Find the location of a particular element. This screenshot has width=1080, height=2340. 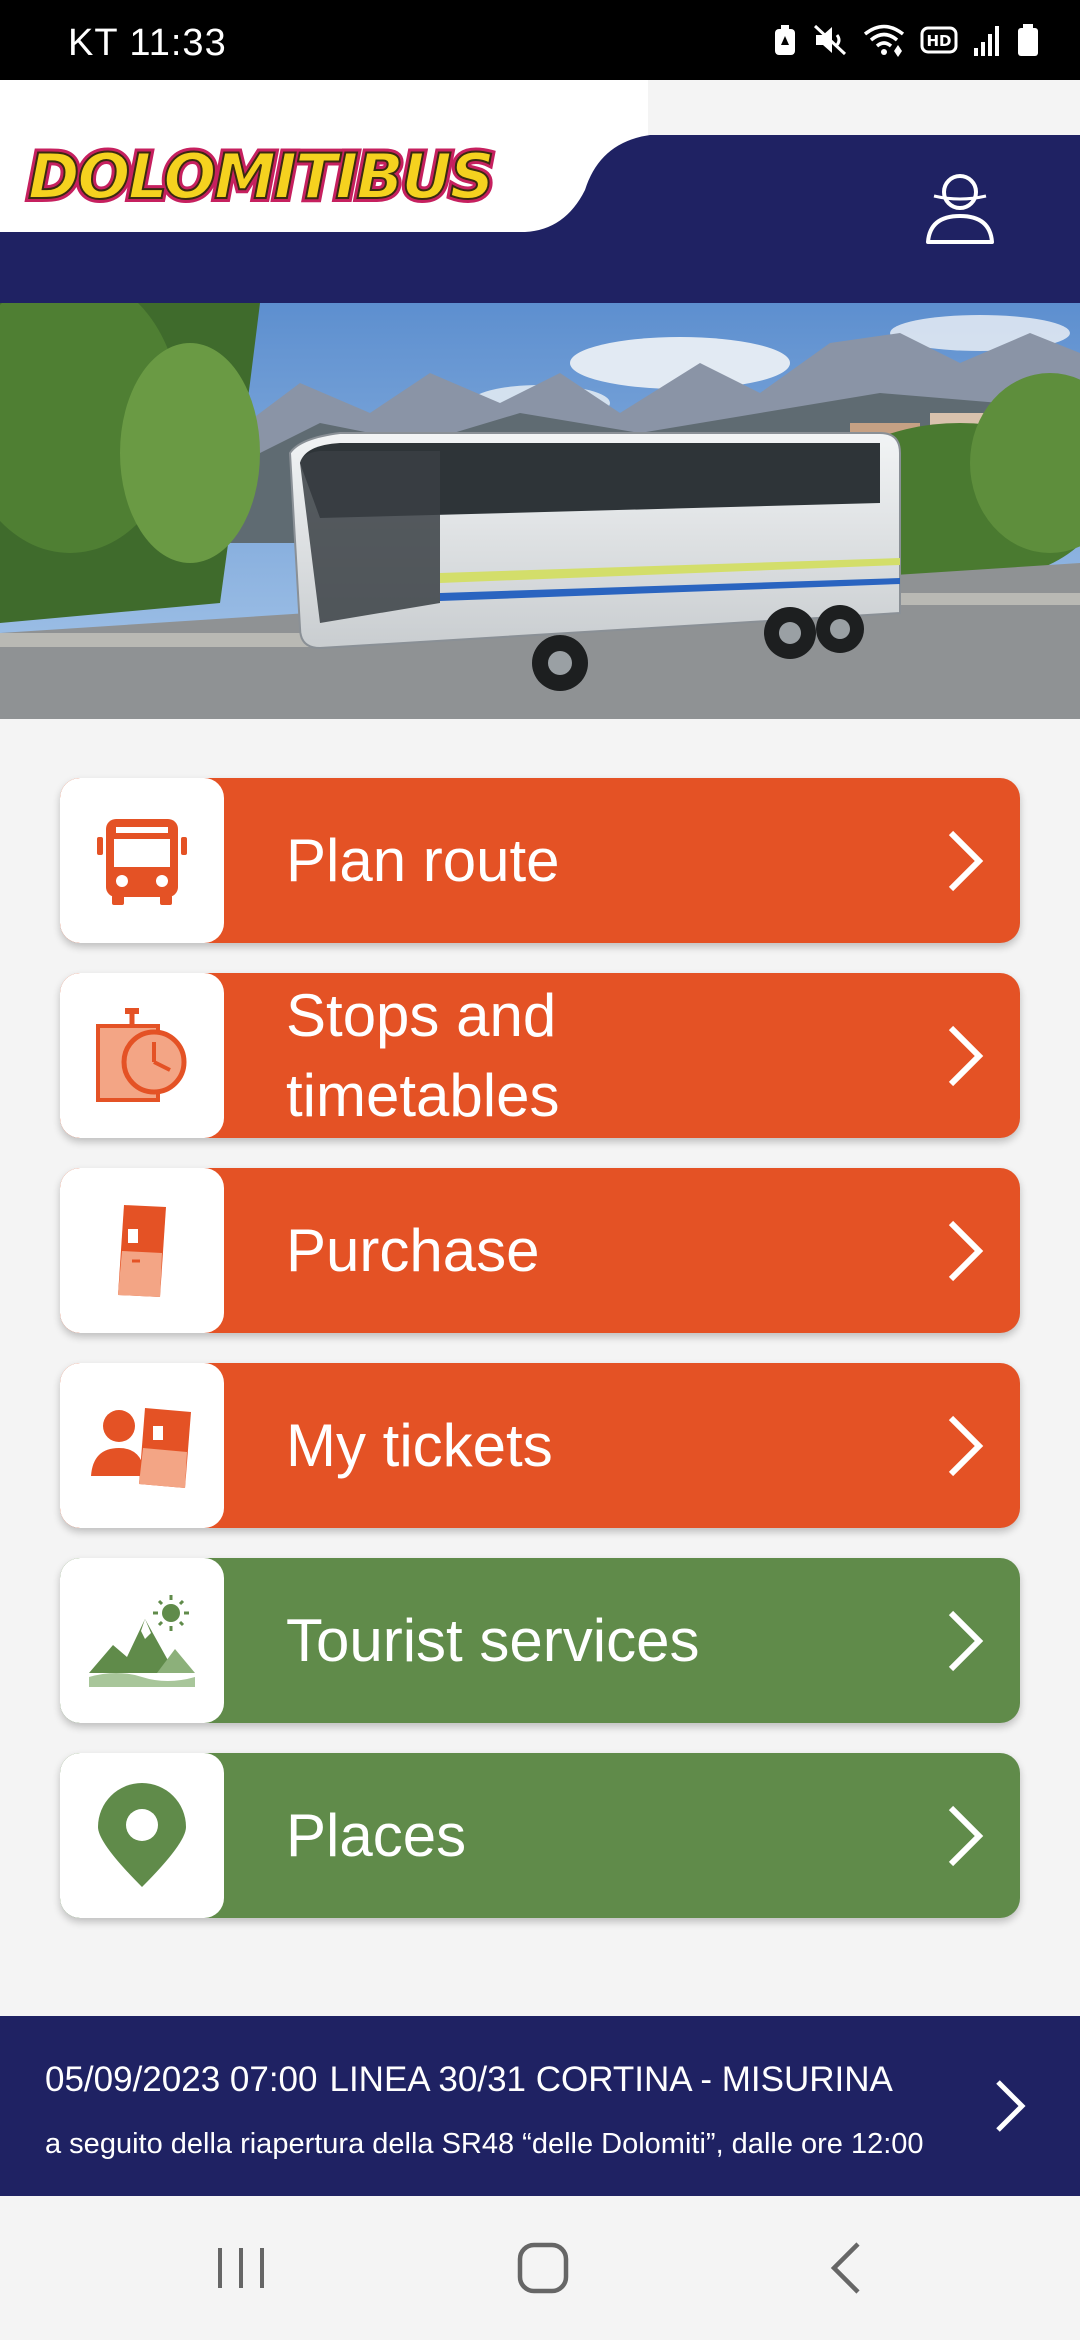

tourist-services-button: Tourist services is located at coordinates (540, 1640).